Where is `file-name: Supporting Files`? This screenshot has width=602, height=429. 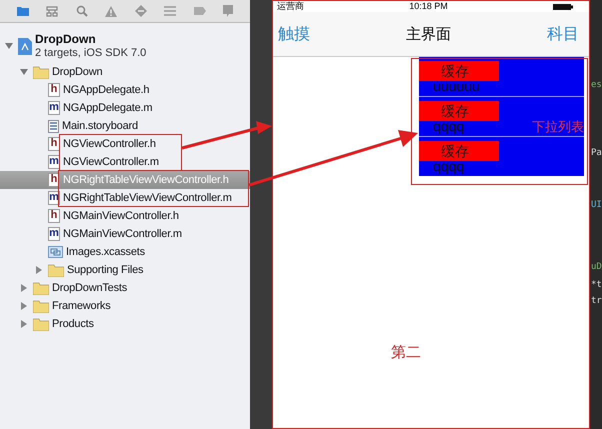
file-name: Supporting Files is located at coordinates (105, 270).